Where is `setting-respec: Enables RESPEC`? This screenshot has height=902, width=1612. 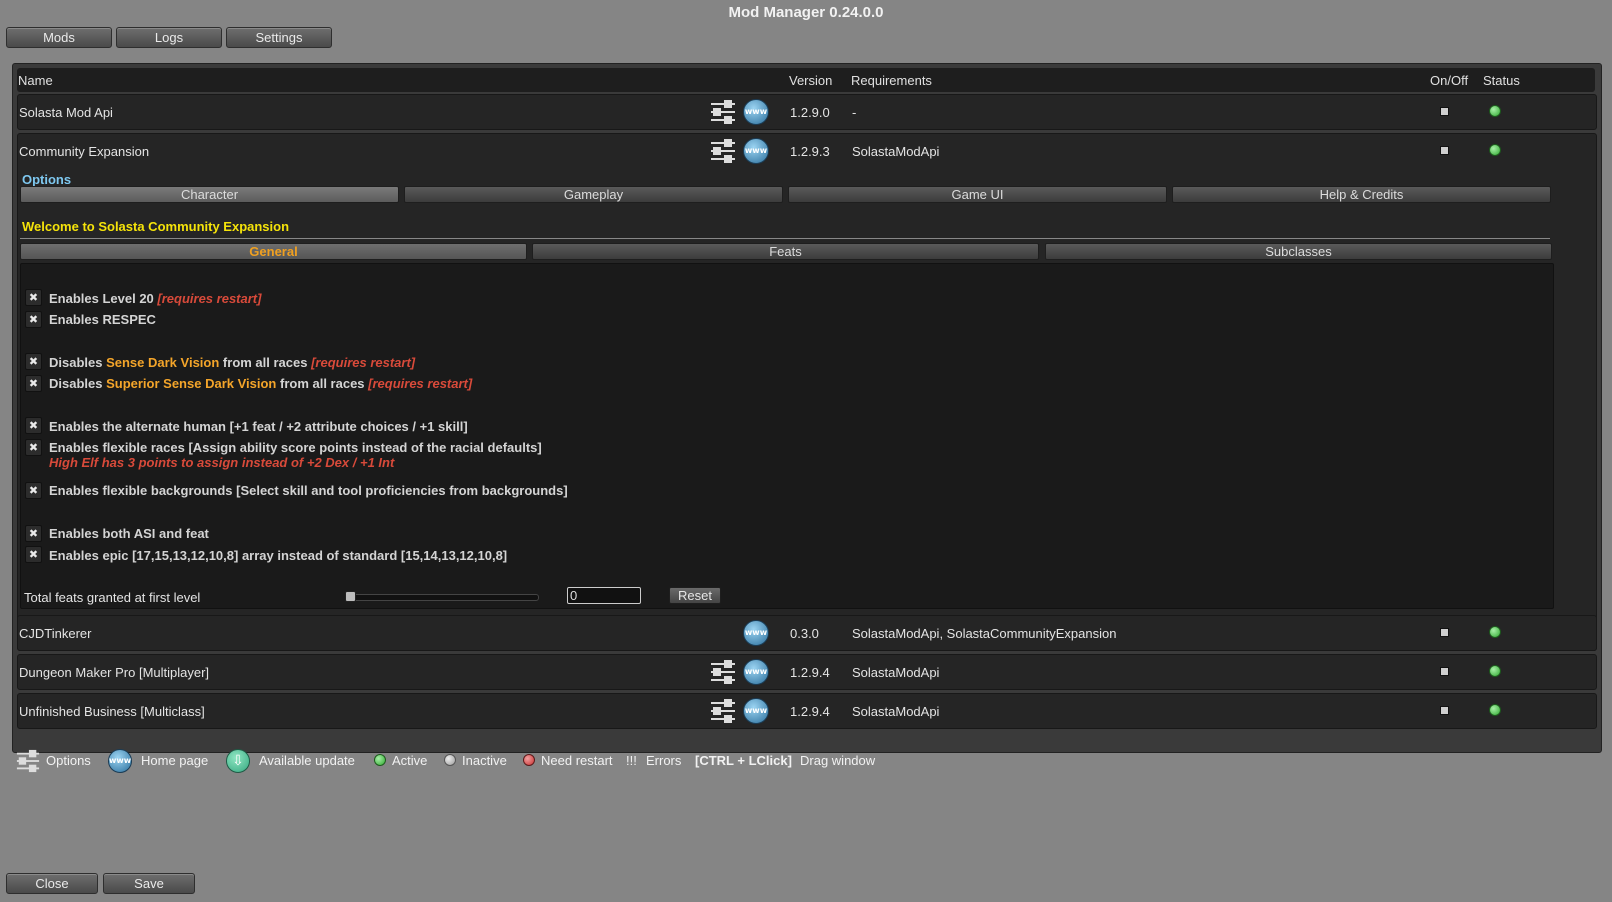
setting-respec: Enables RESPEC is located at coordinates (102, 319).